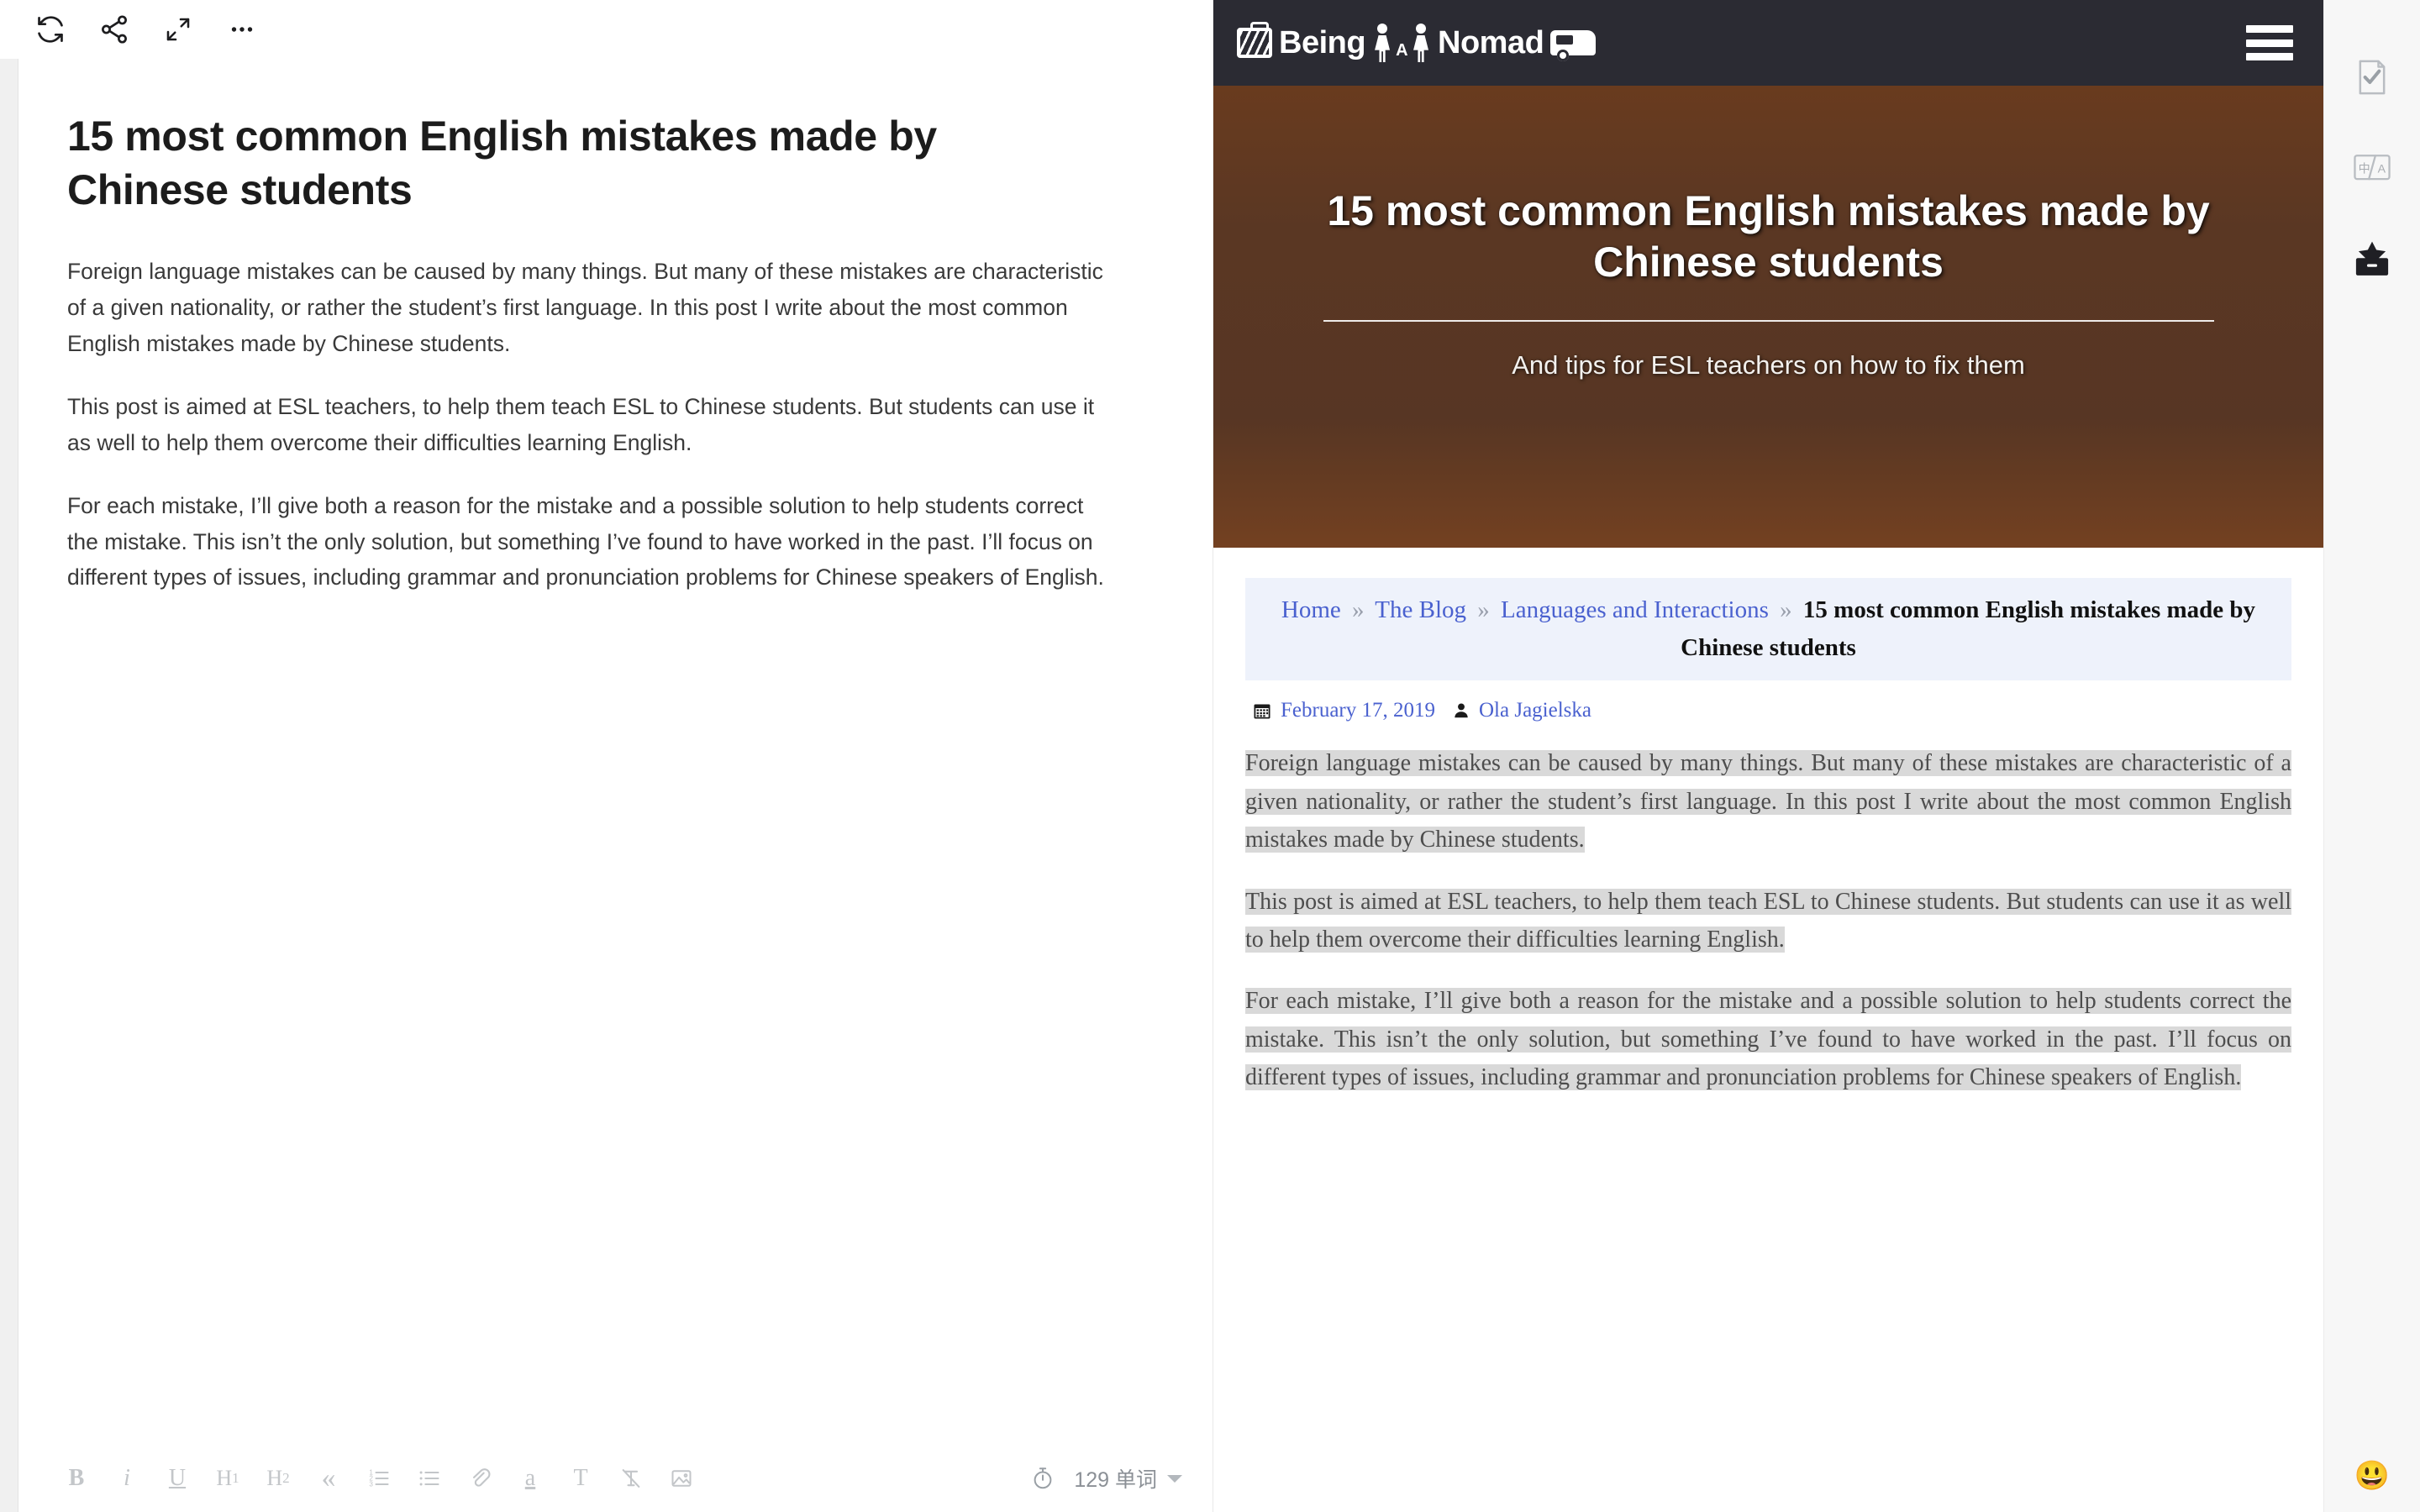  What do you see at coordinates (1358, 710) in the screenshot?
I see `post-date-label: February 17, 2019` at bounding box center [1358, 710].